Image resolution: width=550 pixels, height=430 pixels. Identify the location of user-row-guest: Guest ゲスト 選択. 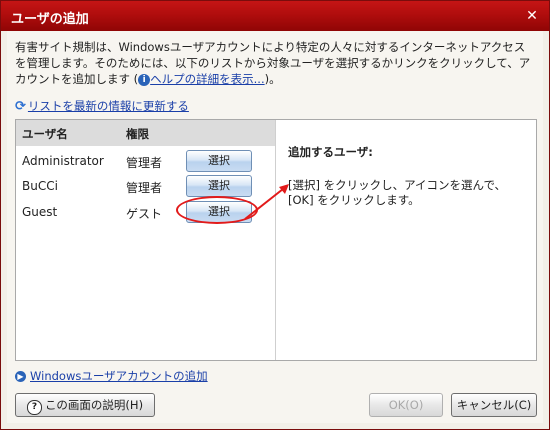
(145, 211).